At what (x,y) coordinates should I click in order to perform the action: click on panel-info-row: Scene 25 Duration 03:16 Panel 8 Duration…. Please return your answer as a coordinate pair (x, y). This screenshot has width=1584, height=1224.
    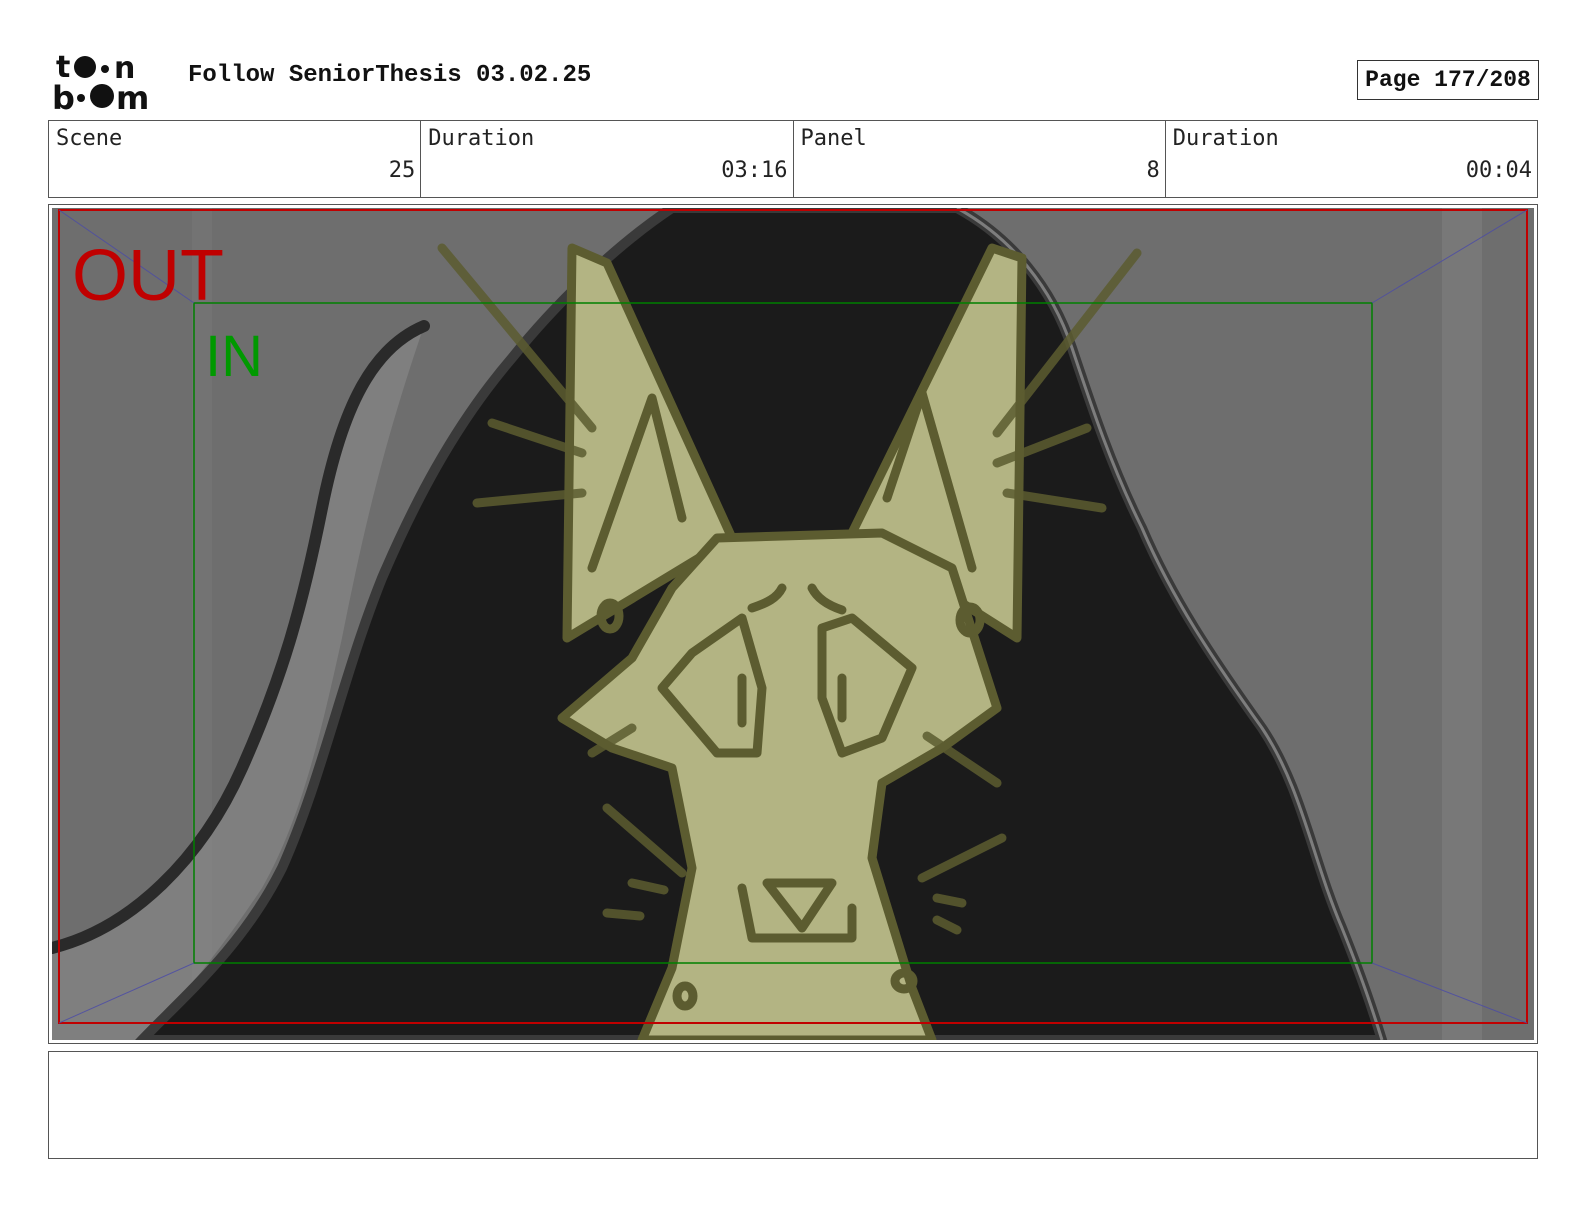
    Looking at the image, I should click on (793, 159).